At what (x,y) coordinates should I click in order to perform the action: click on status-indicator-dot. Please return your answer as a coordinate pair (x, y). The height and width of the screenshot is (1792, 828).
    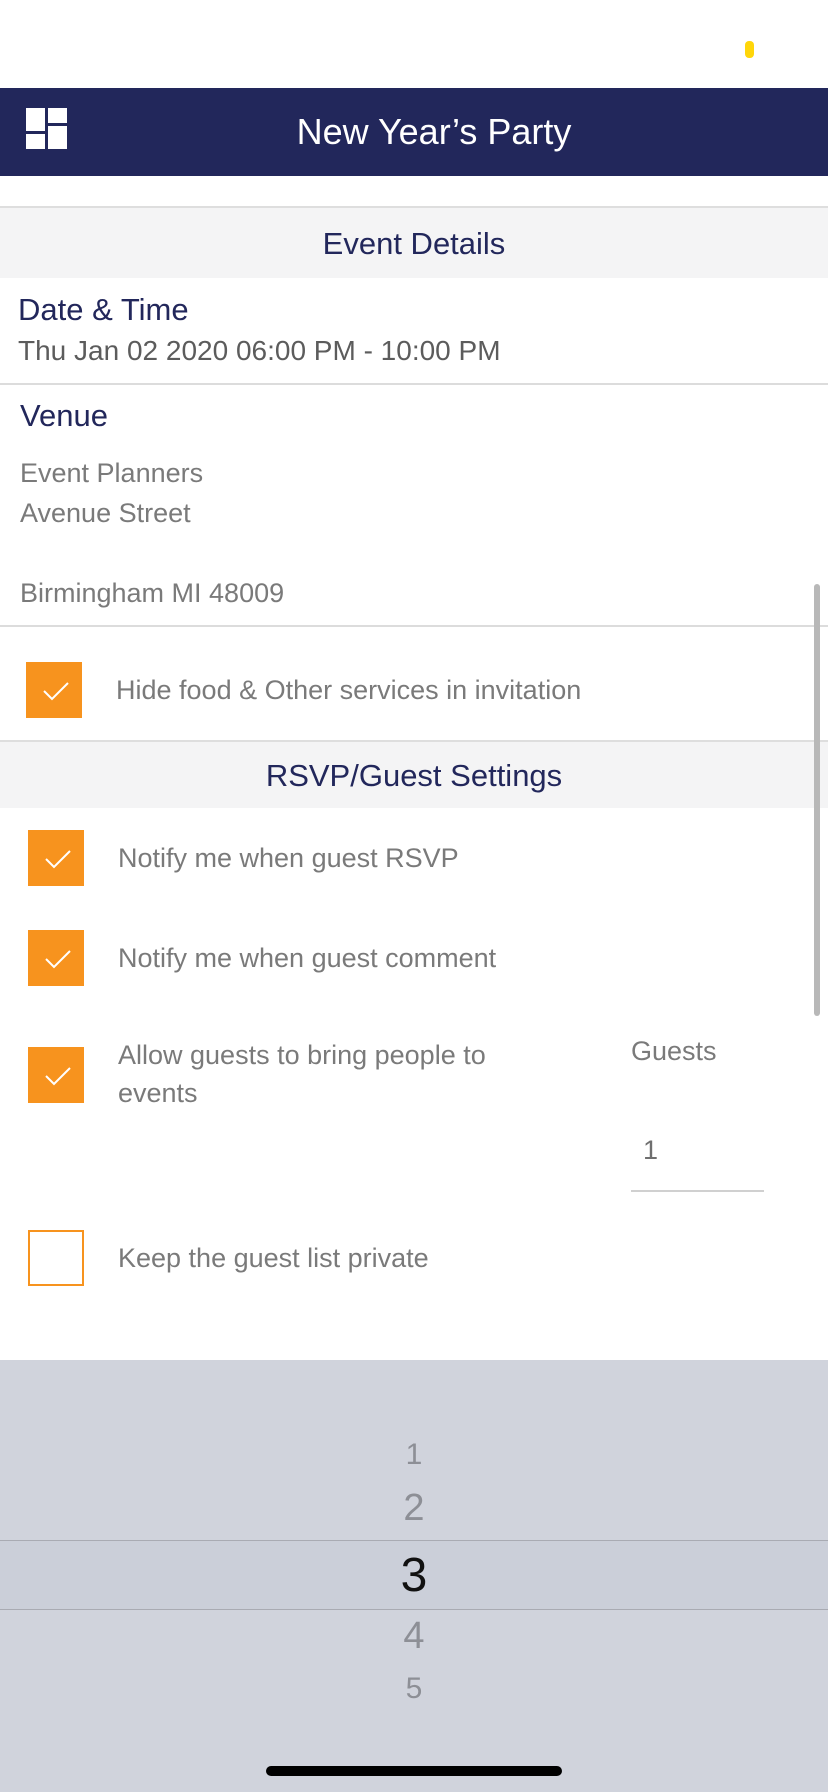
    Looking at the image, I should click on (749, 49).